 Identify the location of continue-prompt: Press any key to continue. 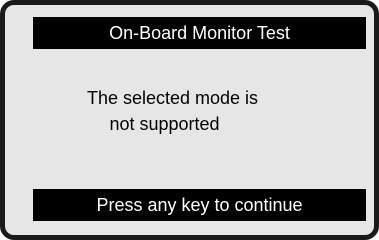
(199, 205).